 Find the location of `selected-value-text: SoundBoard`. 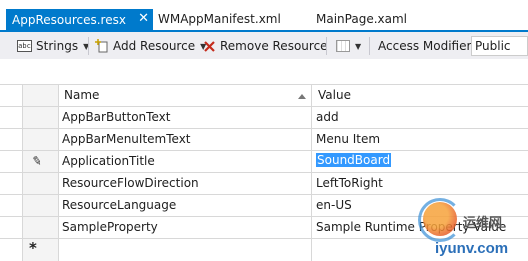

selected-value-text: SoundBoard is located at coordinates (354, 160).